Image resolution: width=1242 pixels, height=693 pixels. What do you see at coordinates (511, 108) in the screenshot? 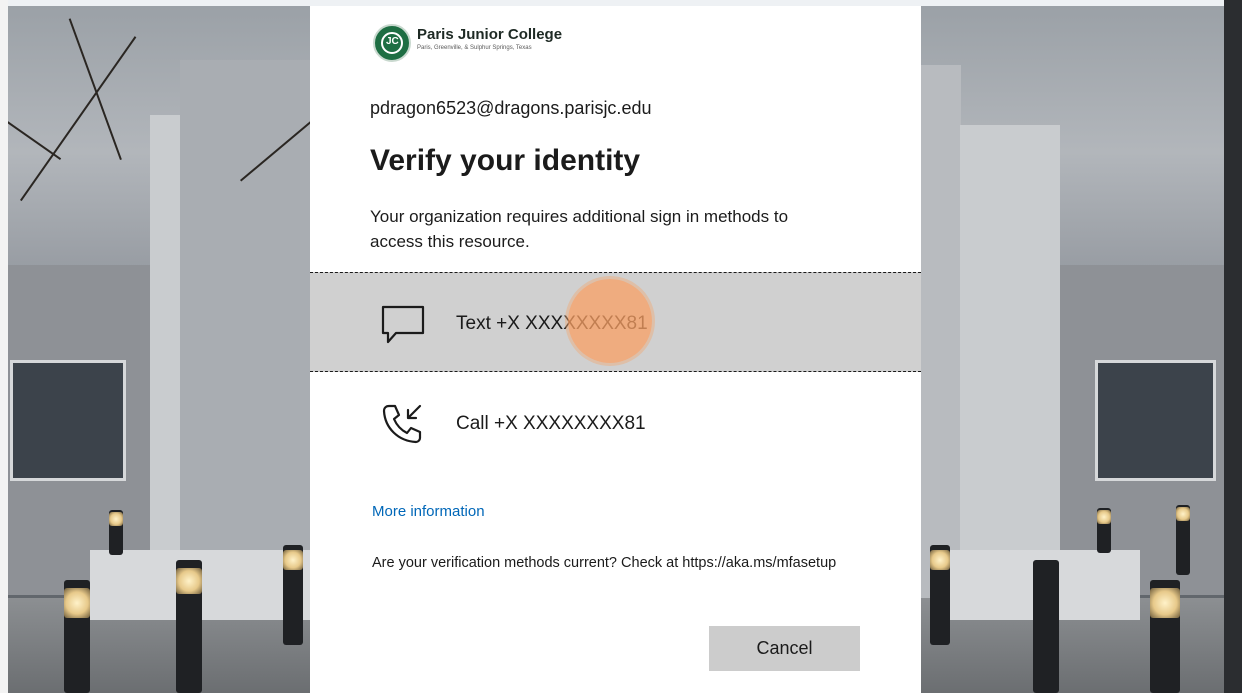
I see `account-email: pdragon6523@dragons.parisjc.edu` at bounding box center [511, 108].